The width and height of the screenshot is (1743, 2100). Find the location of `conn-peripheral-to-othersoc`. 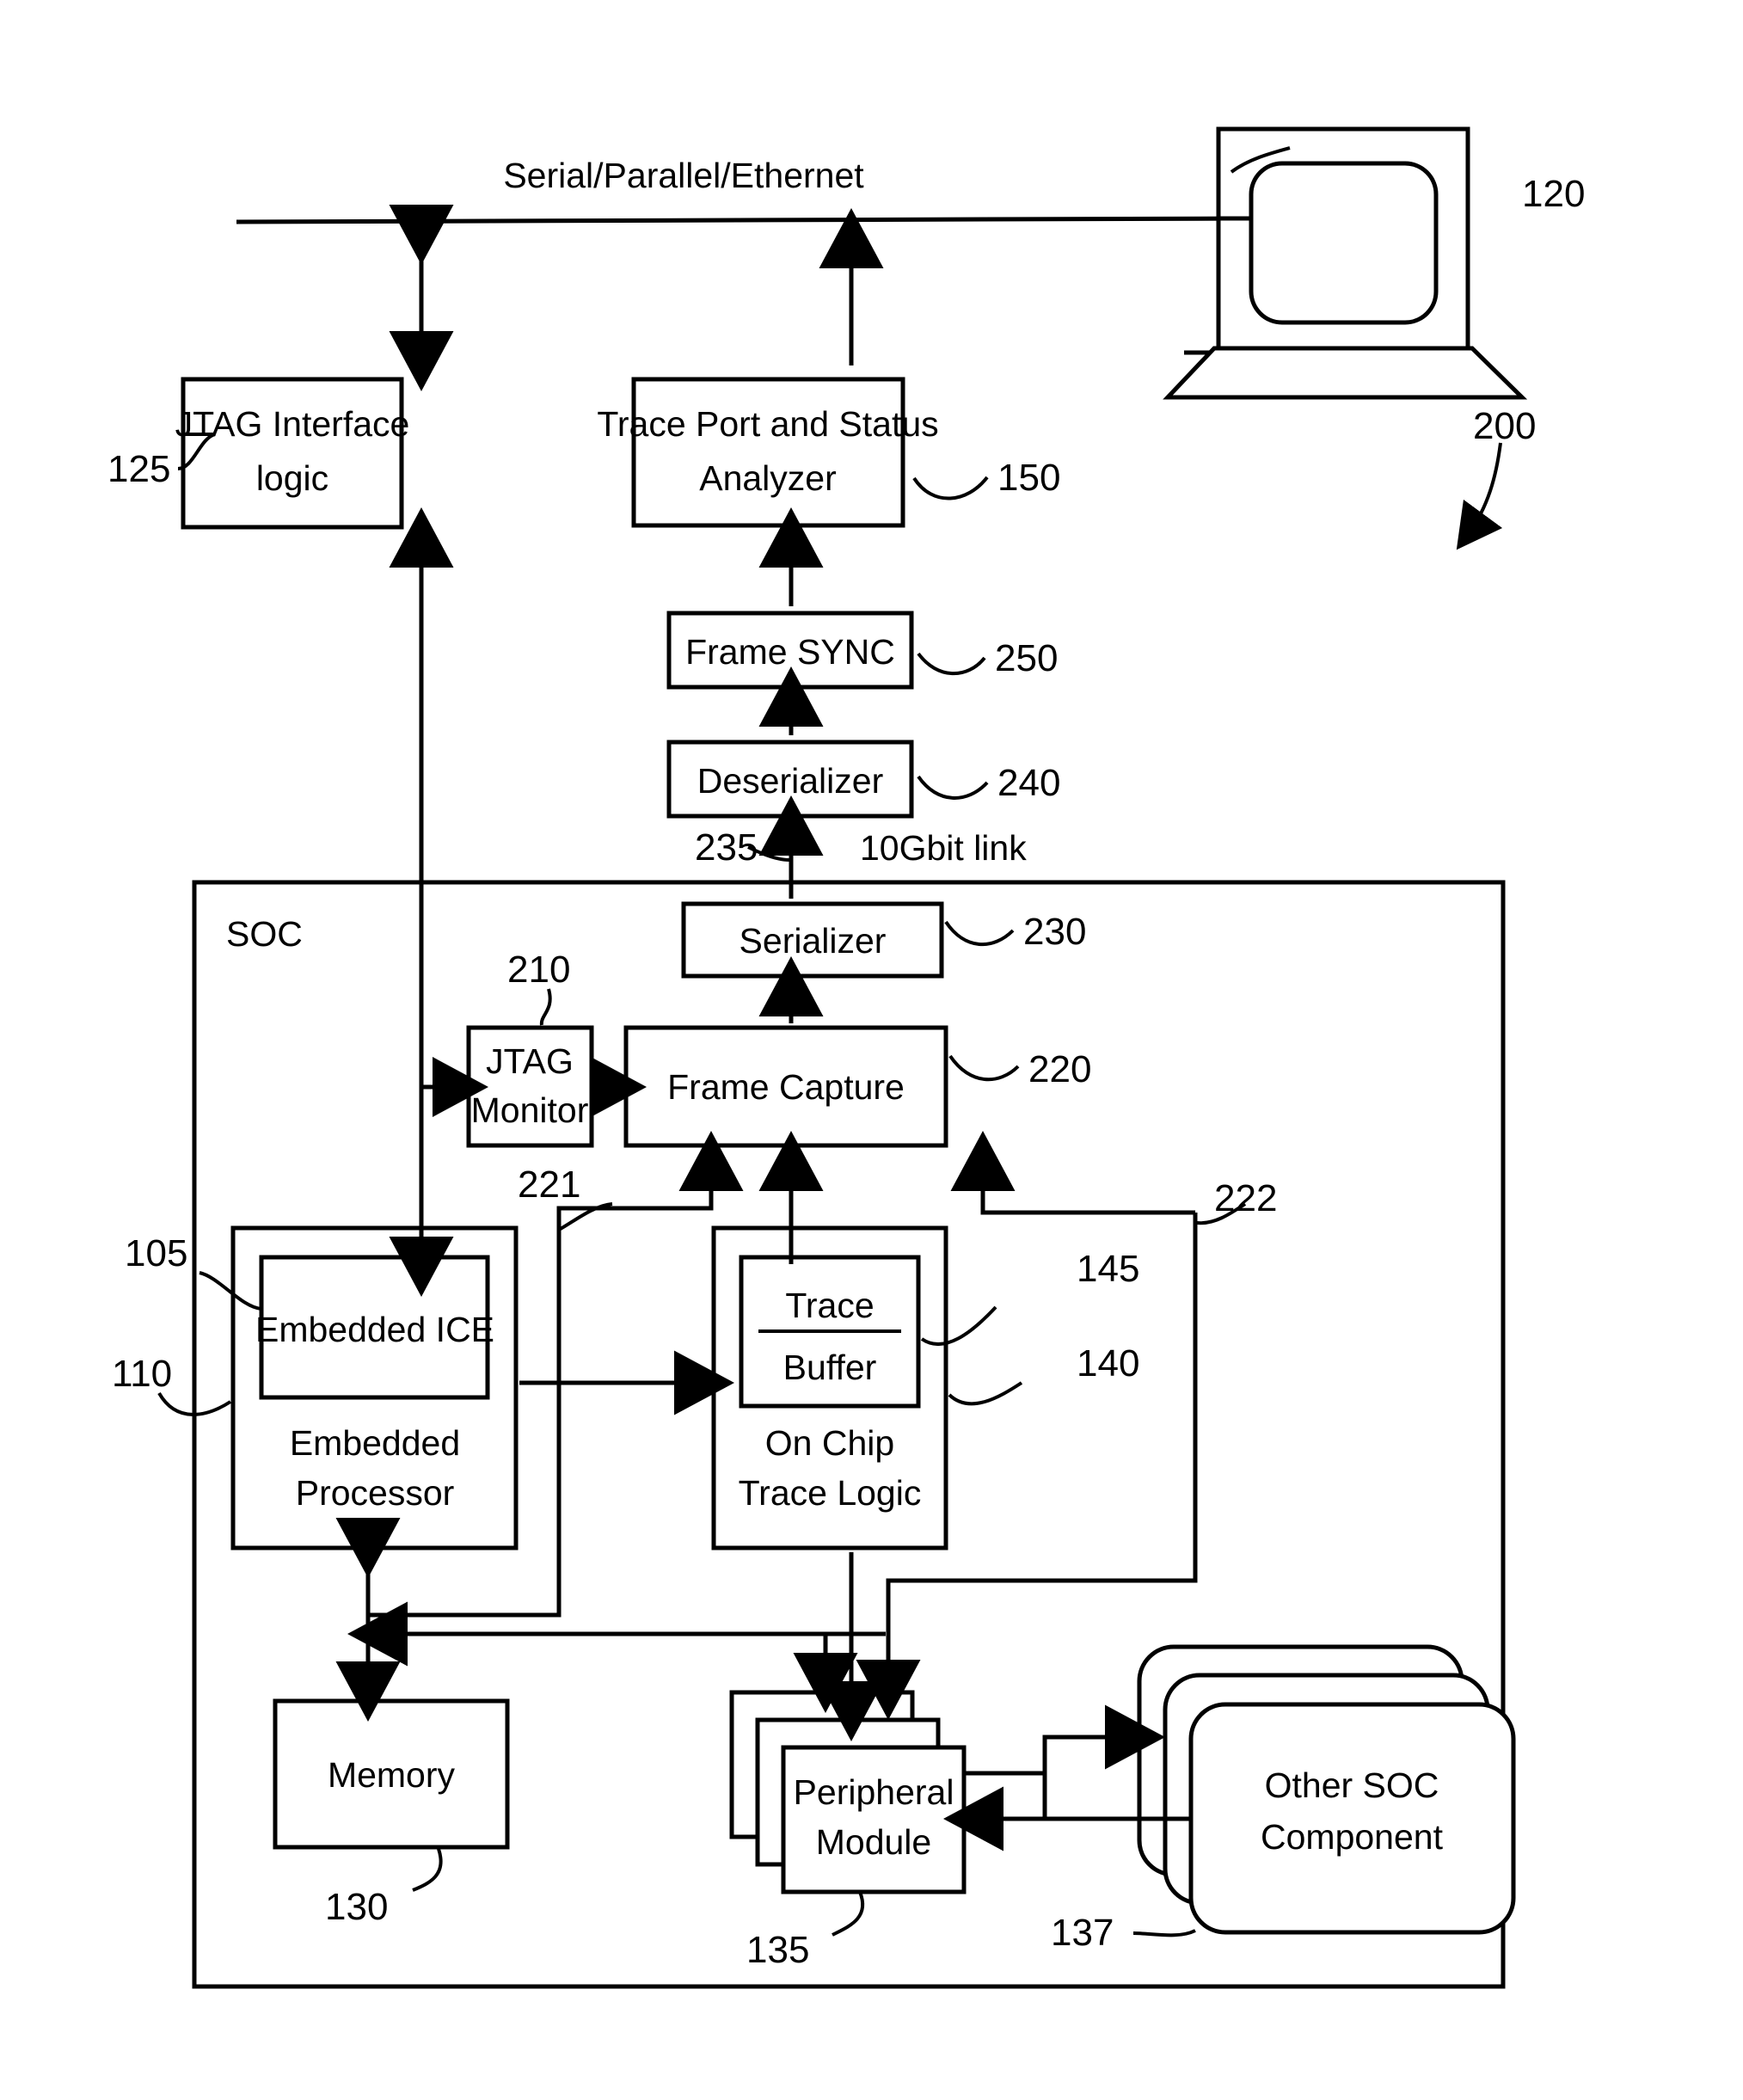

conn-peripheral-to-othersoc is located at coordinates (1103, 1738).